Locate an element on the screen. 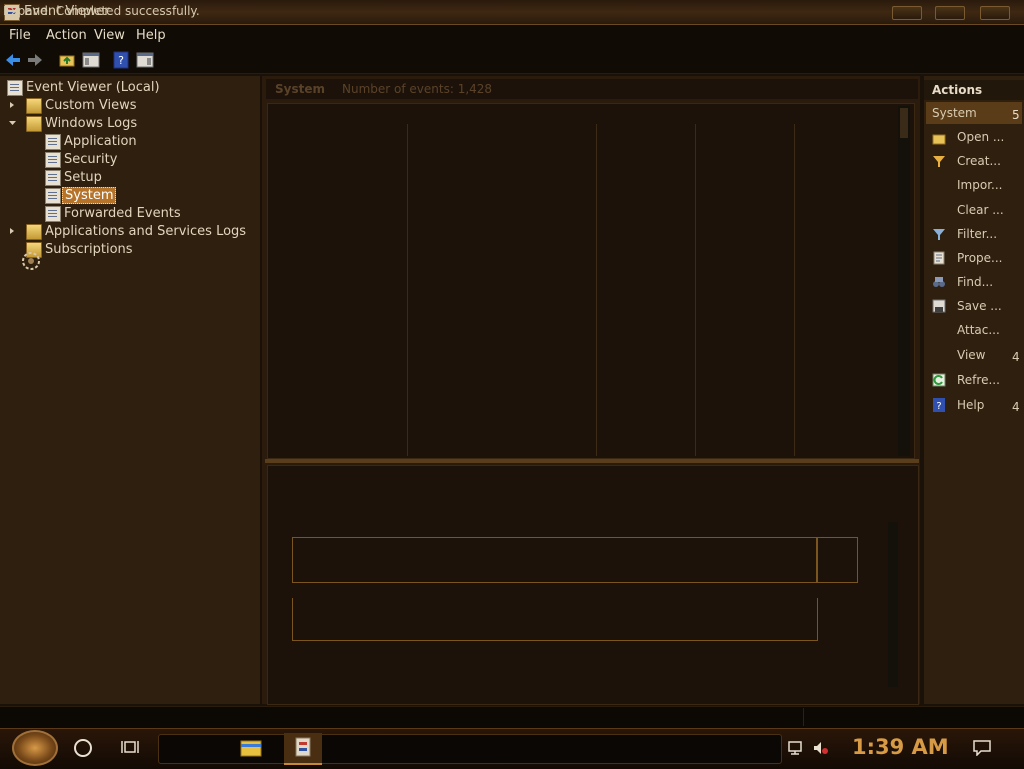  busy-cursor-icon is located at coordinates (31, 261).